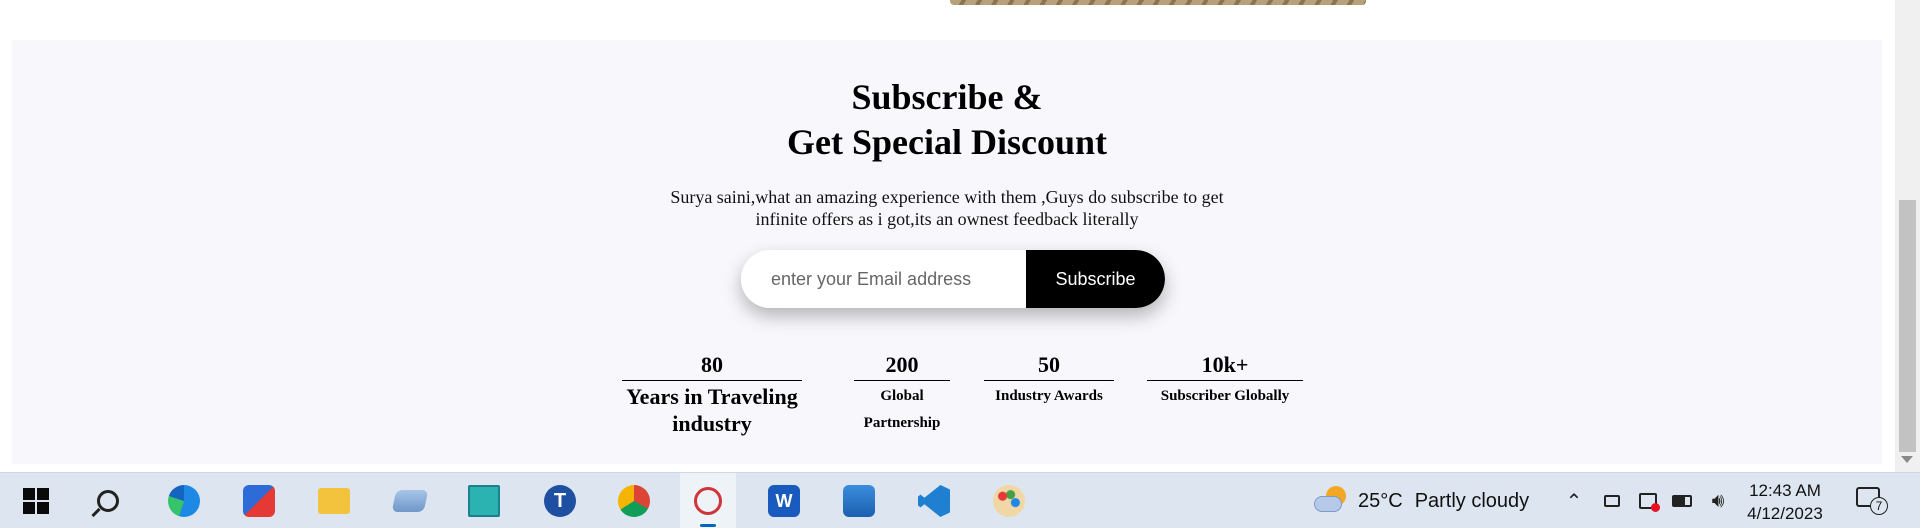 The height and width of the screenshot is (528, 1920). I want to click on stat-label: Years in Traveling, so click(712, 396).